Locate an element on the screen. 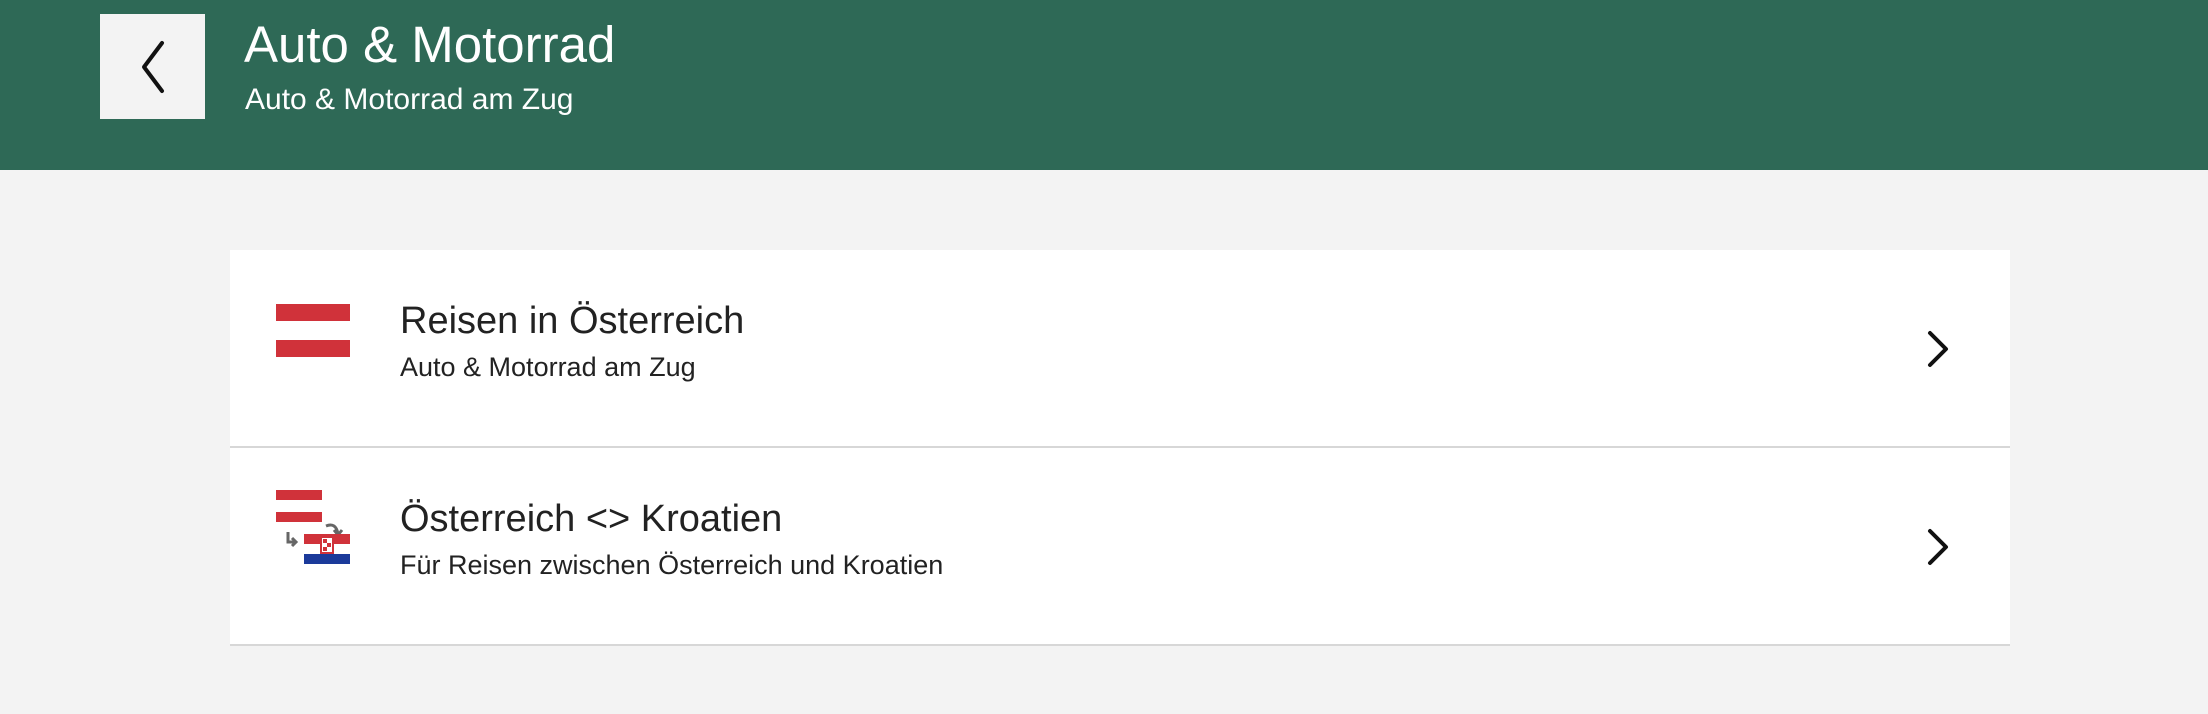  list-item-title: Reisen in Österreich is located at coordinates (572, 321).